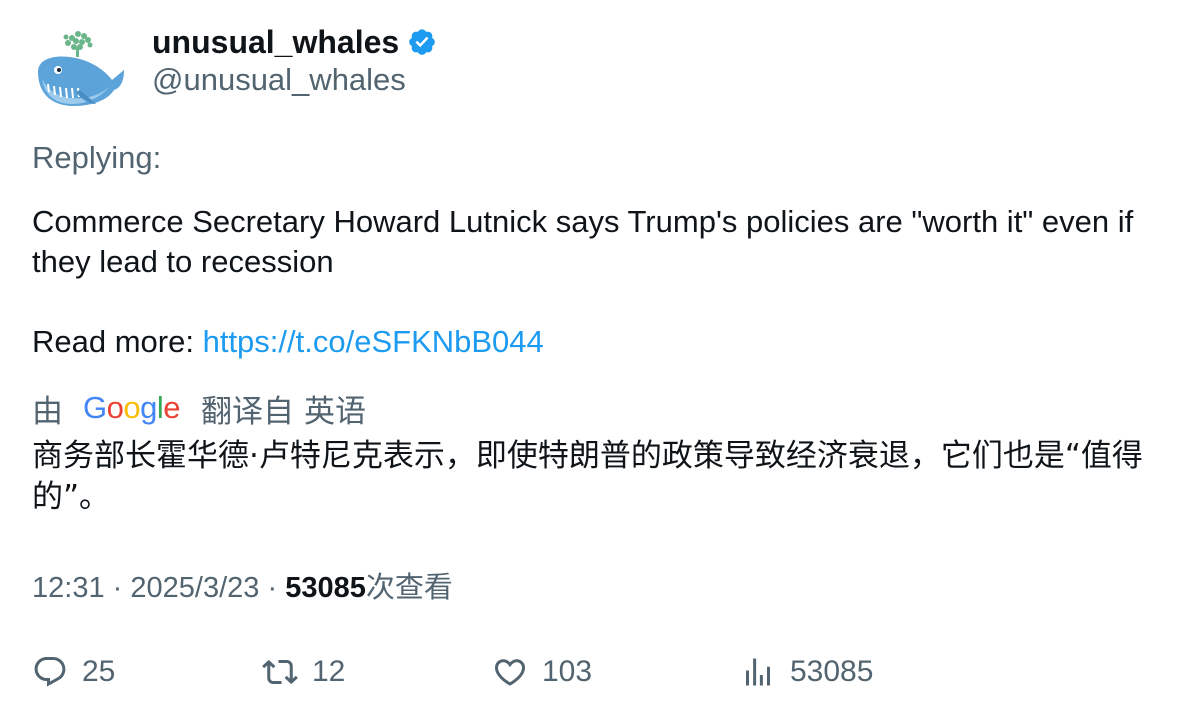 The width and height of the screenshot is (1196, 718). Describe the element at coordinates (97, 157) in the screenshot. I see `replying-label: Replying:` at that location.